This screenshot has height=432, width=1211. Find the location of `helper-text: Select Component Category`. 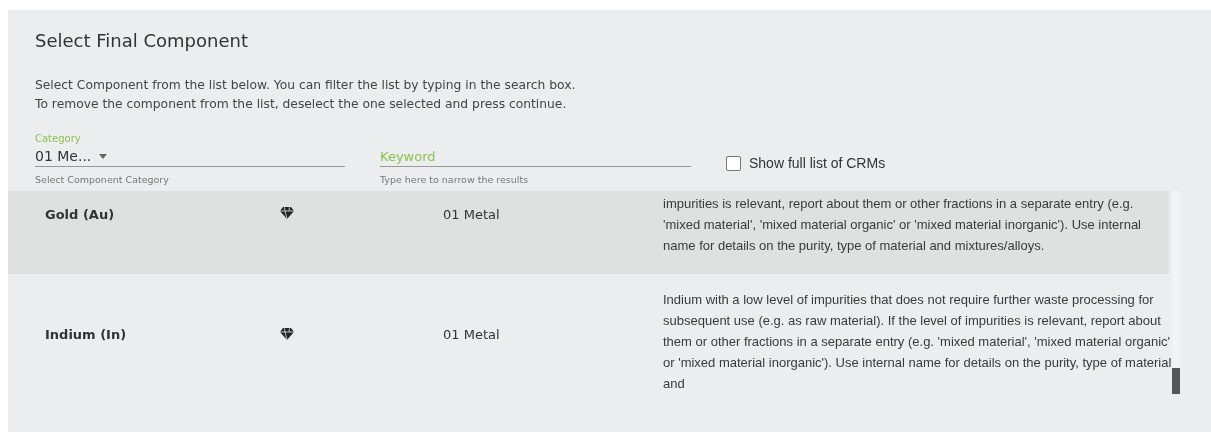

helper-text: Select Component Category is located at coordinates (102, 179).